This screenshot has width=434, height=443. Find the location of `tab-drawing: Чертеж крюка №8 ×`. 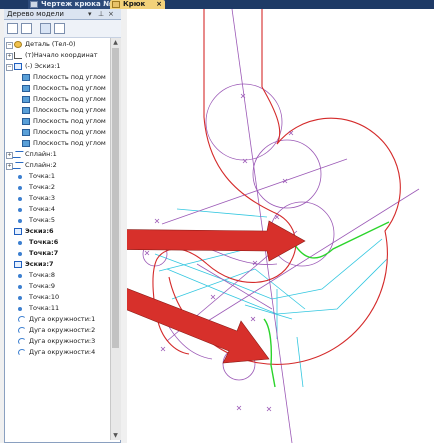

tab-drawing: Чертеж крюка №8 × is located at coordinates (74, 4).